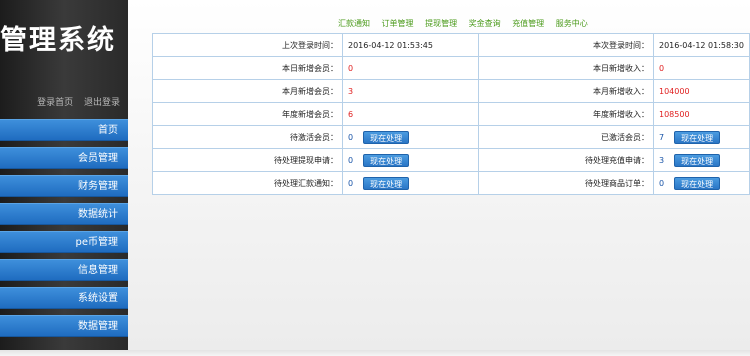  I want to click on monthly-members-label: 本月新增会员：, so click(247, 91).